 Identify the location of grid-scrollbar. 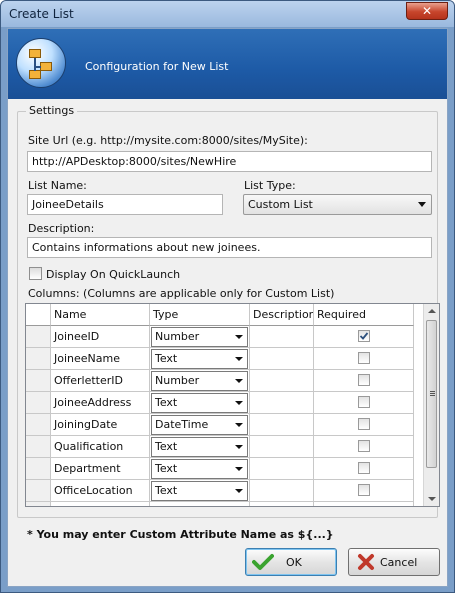
(431, 405).